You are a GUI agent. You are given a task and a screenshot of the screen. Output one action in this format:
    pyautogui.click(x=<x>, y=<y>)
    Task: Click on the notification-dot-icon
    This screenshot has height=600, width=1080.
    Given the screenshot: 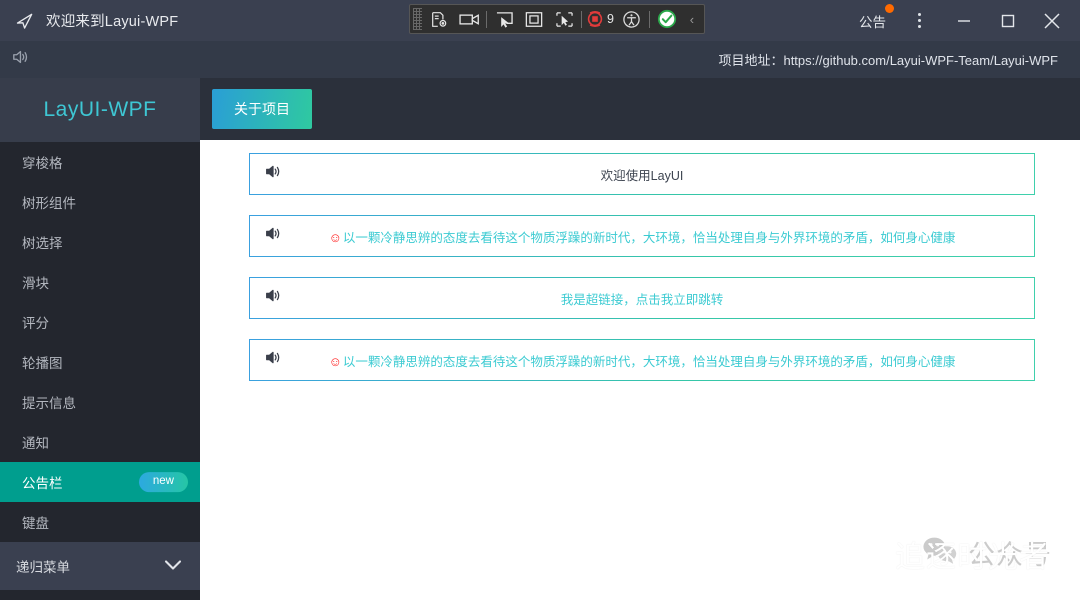 What is the action you would take?
    pyautogui.click(x=889, y=8)
    